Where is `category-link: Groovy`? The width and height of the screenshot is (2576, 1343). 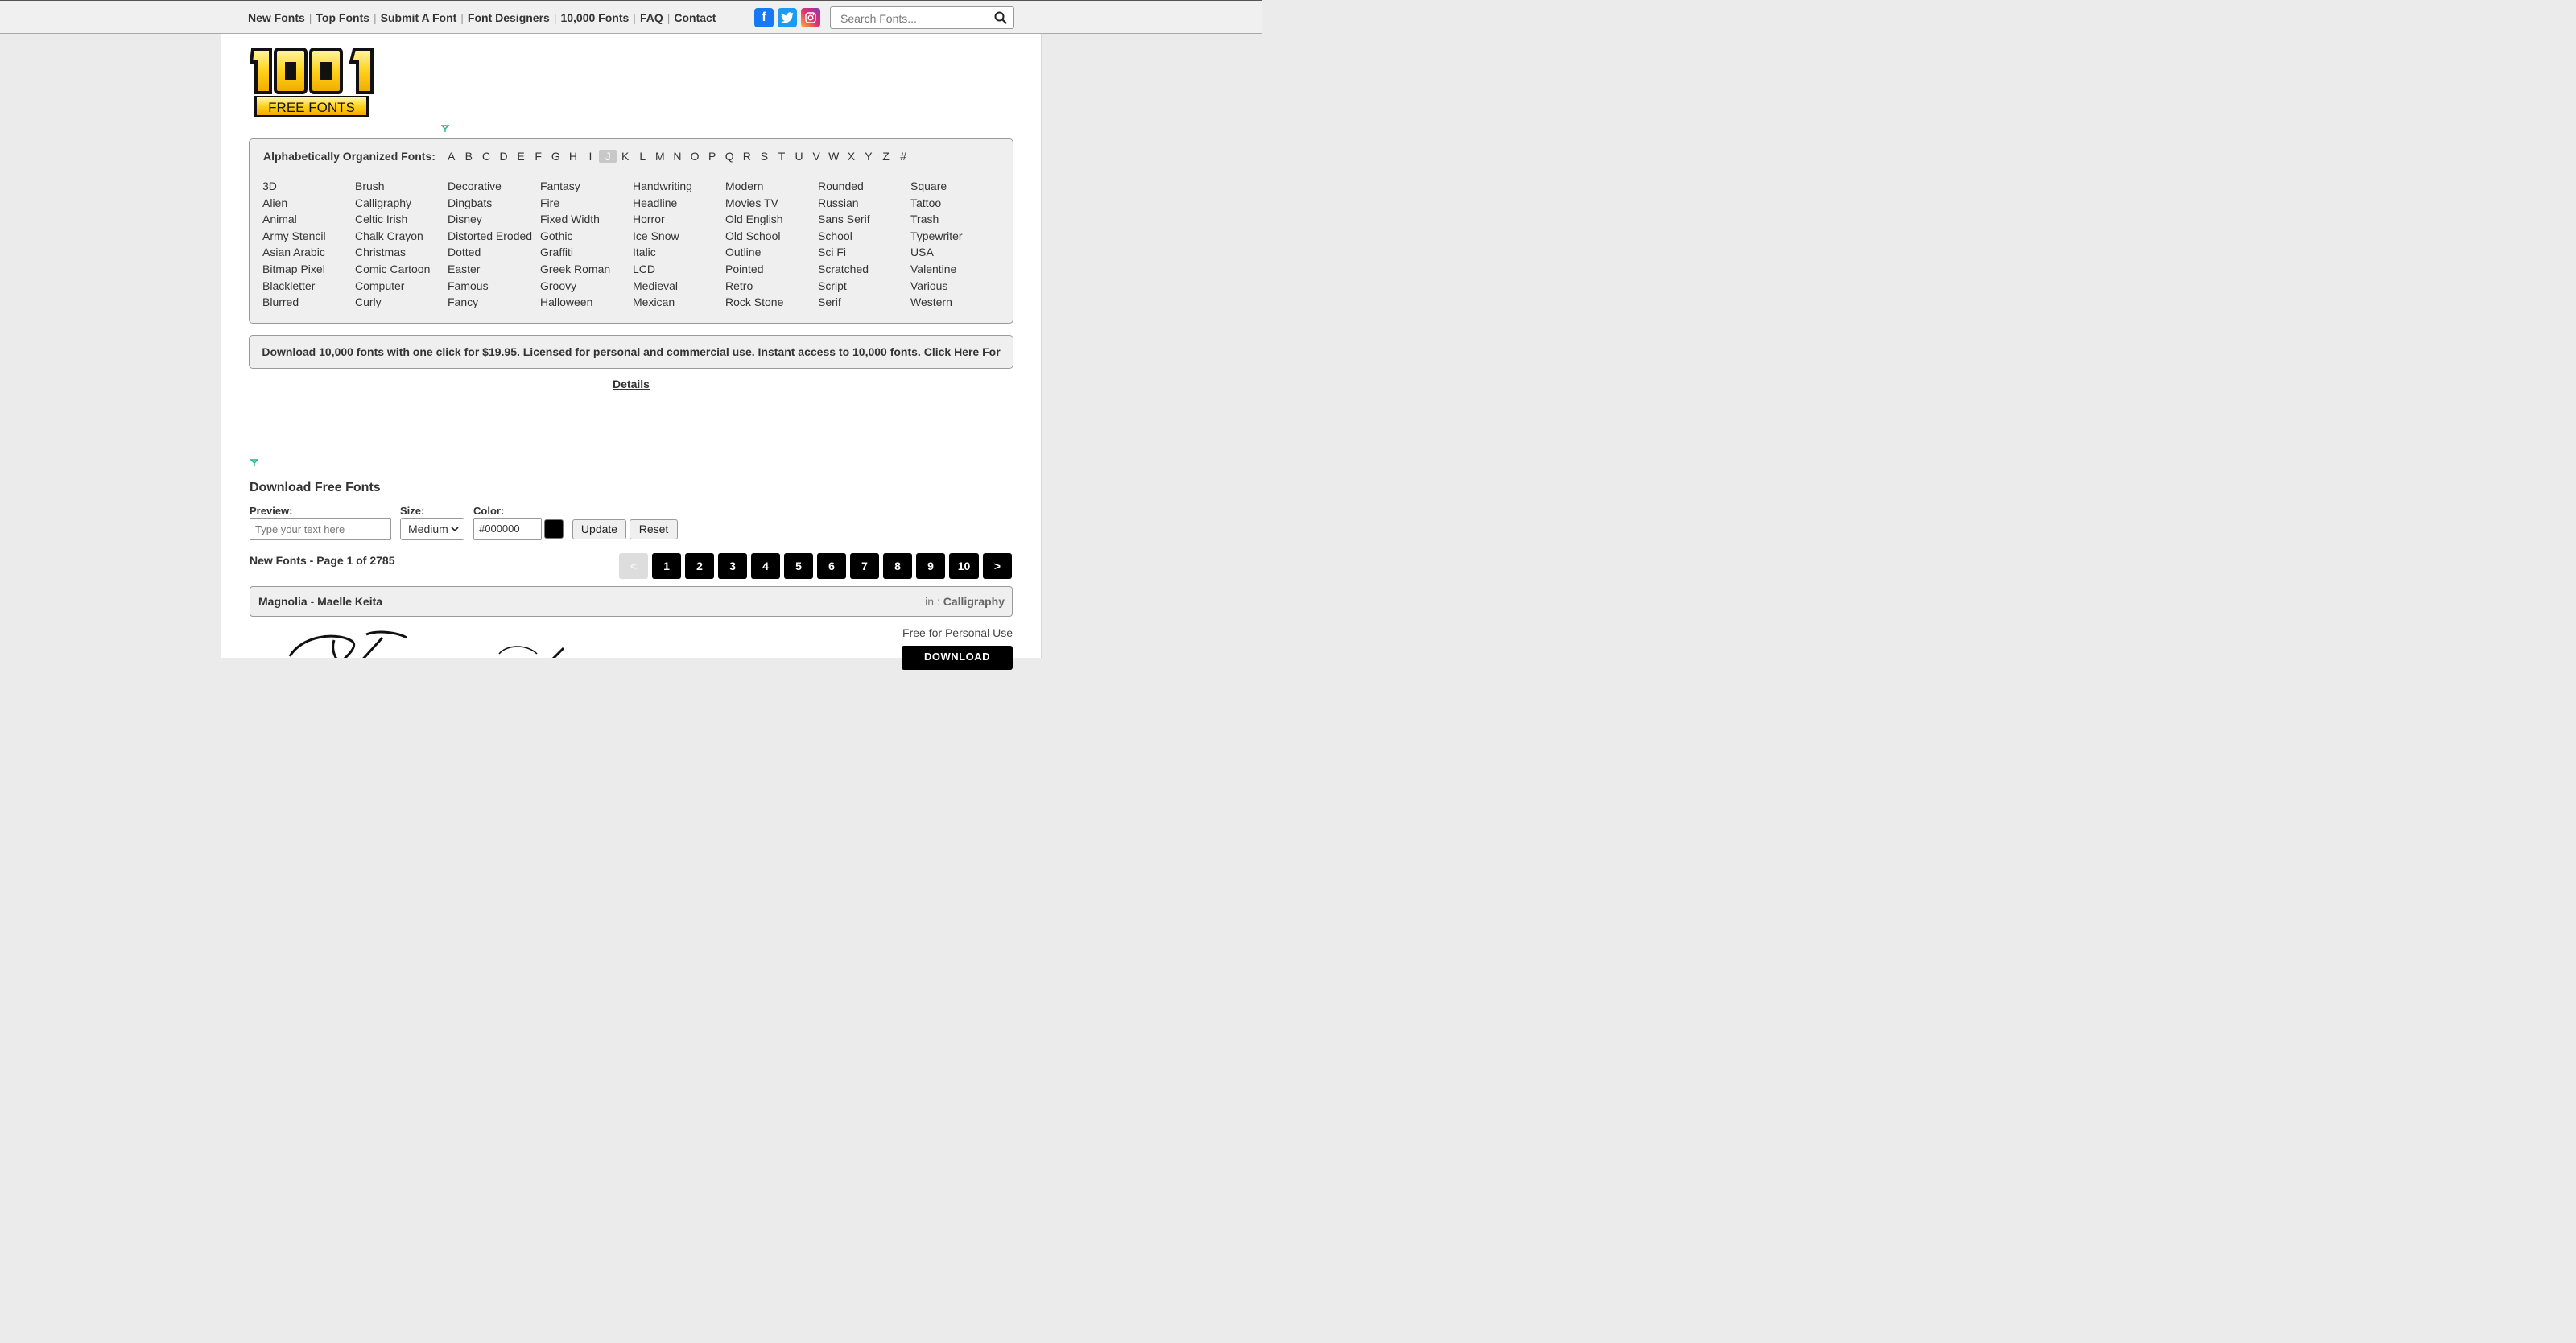
category-link: Groovy is located at coordinates (586, 287).